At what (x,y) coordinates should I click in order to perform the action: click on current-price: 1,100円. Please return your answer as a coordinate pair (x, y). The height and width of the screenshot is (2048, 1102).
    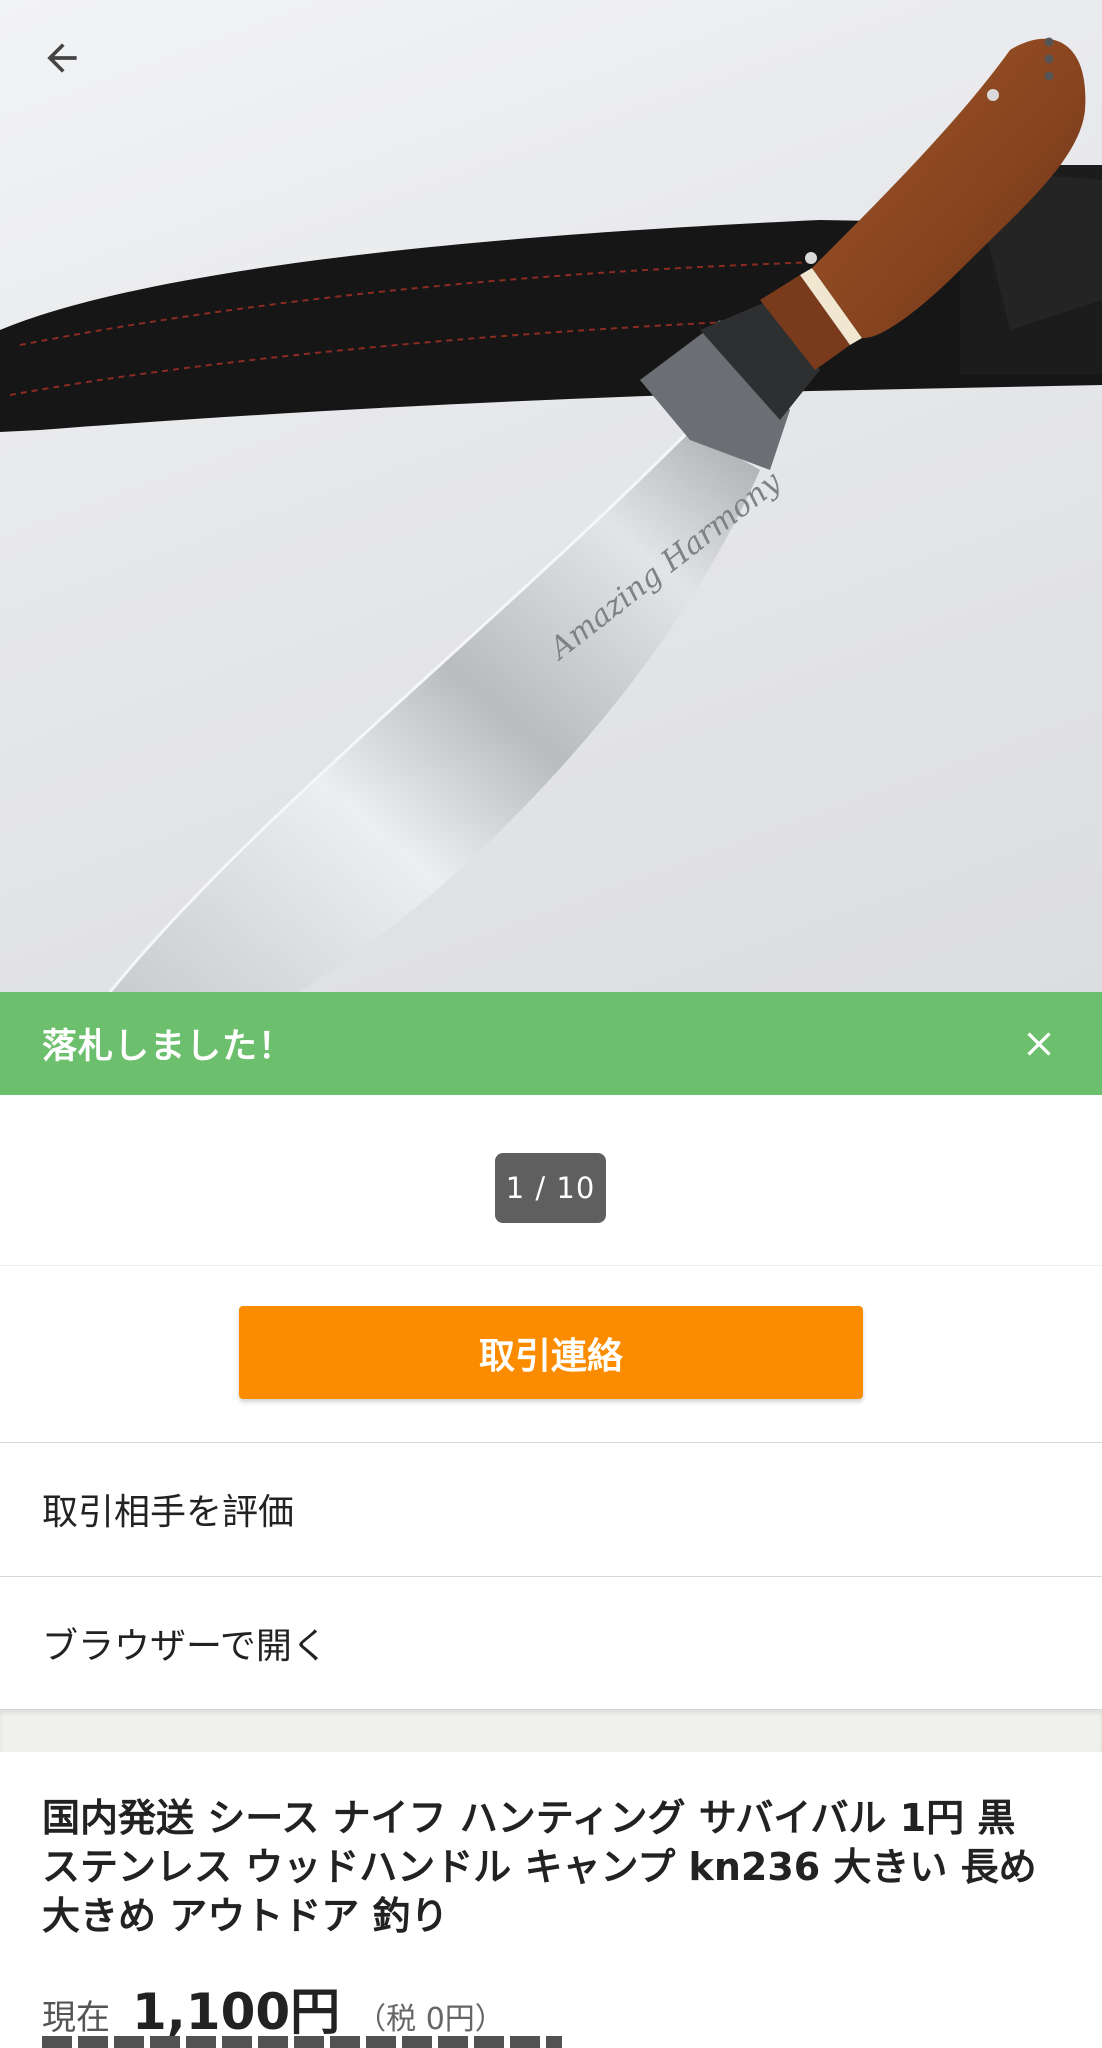
    Looking at the image, I should click on (236, 2012).